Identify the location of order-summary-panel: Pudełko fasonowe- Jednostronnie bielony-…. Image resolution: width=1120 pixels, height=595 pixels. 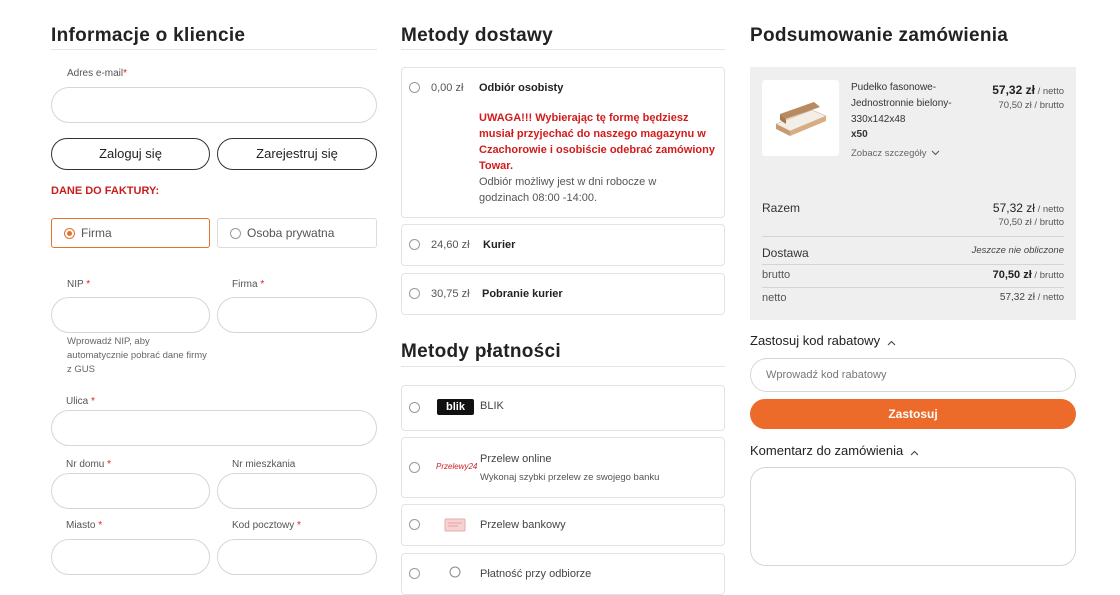
(913, 193).